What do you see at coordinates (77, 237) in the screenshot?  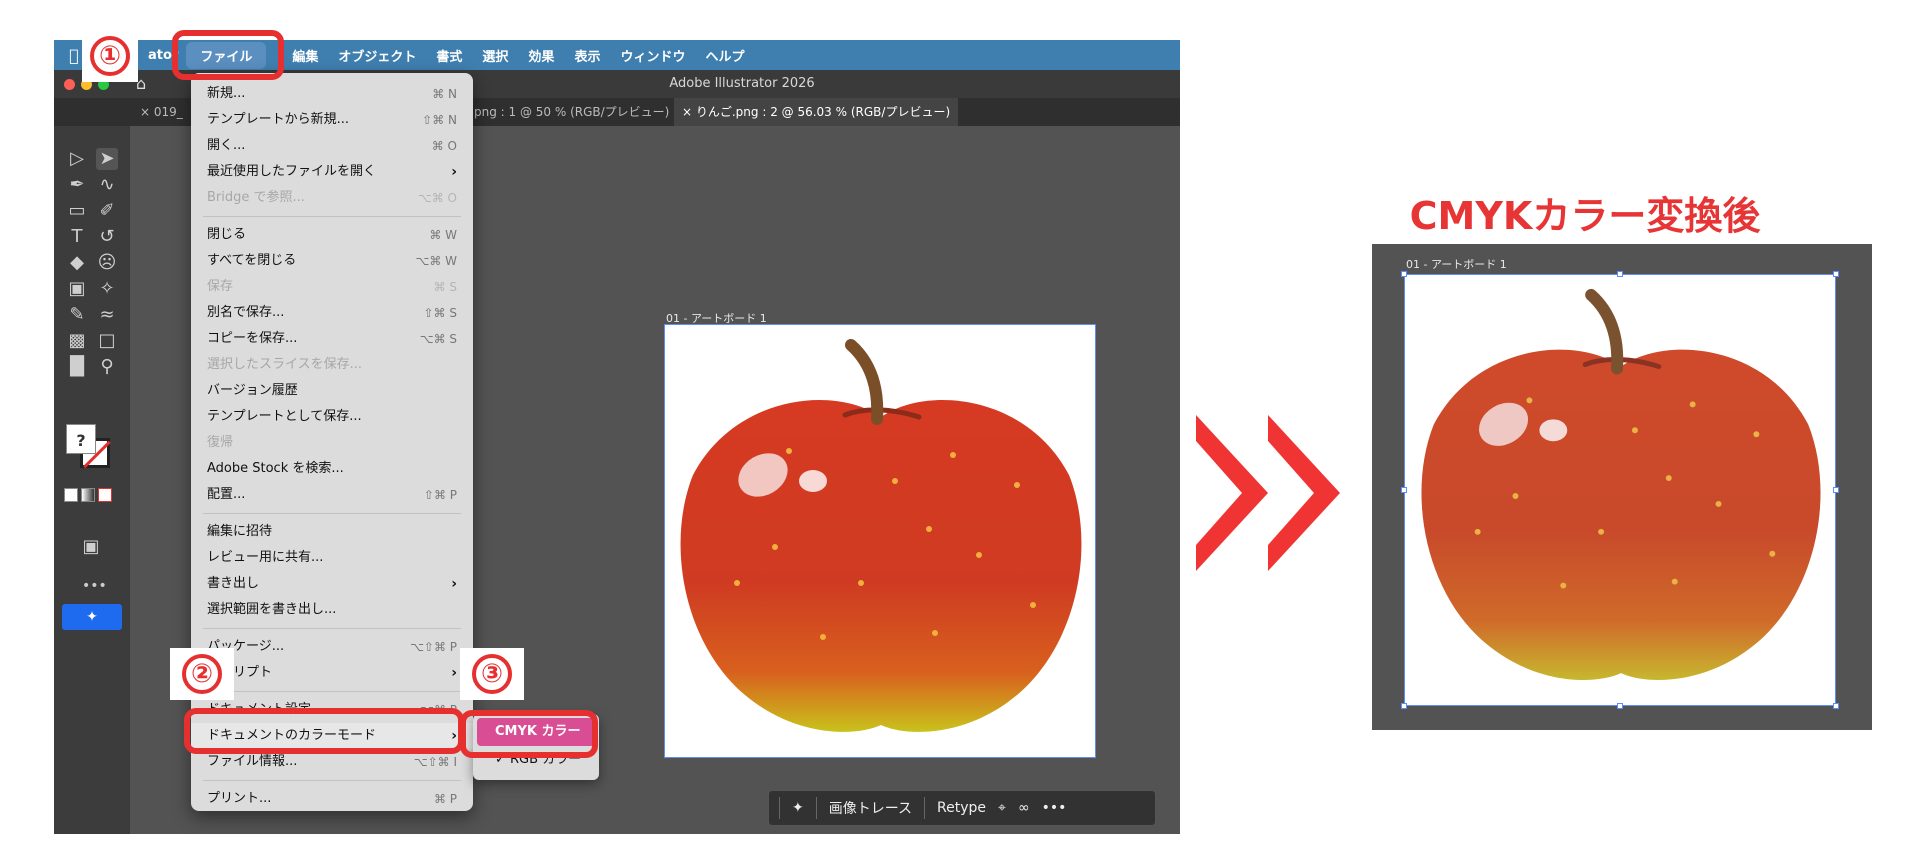 I see `type-tool-icon: T` at bounding box center [77, 237].